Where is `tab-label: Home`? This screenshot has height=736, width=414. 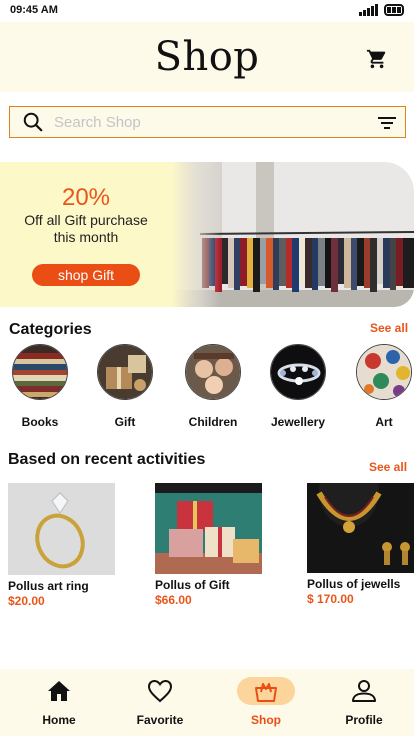 tab-label: Home is located at coordinates (59, 720).